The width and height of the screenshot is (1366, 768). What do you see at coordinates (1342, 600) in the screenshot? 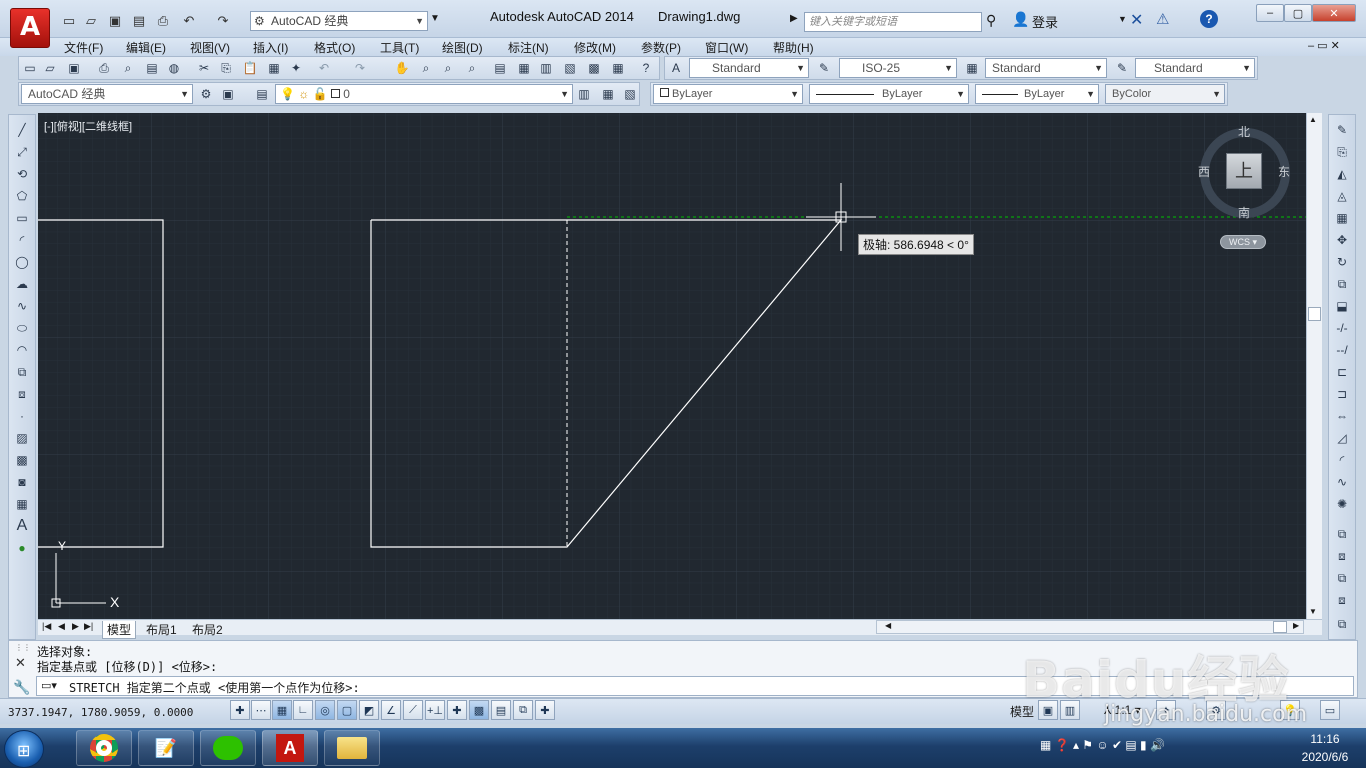
I see `bring-above-icon: ⧈` at bounding box center [1342, 600].